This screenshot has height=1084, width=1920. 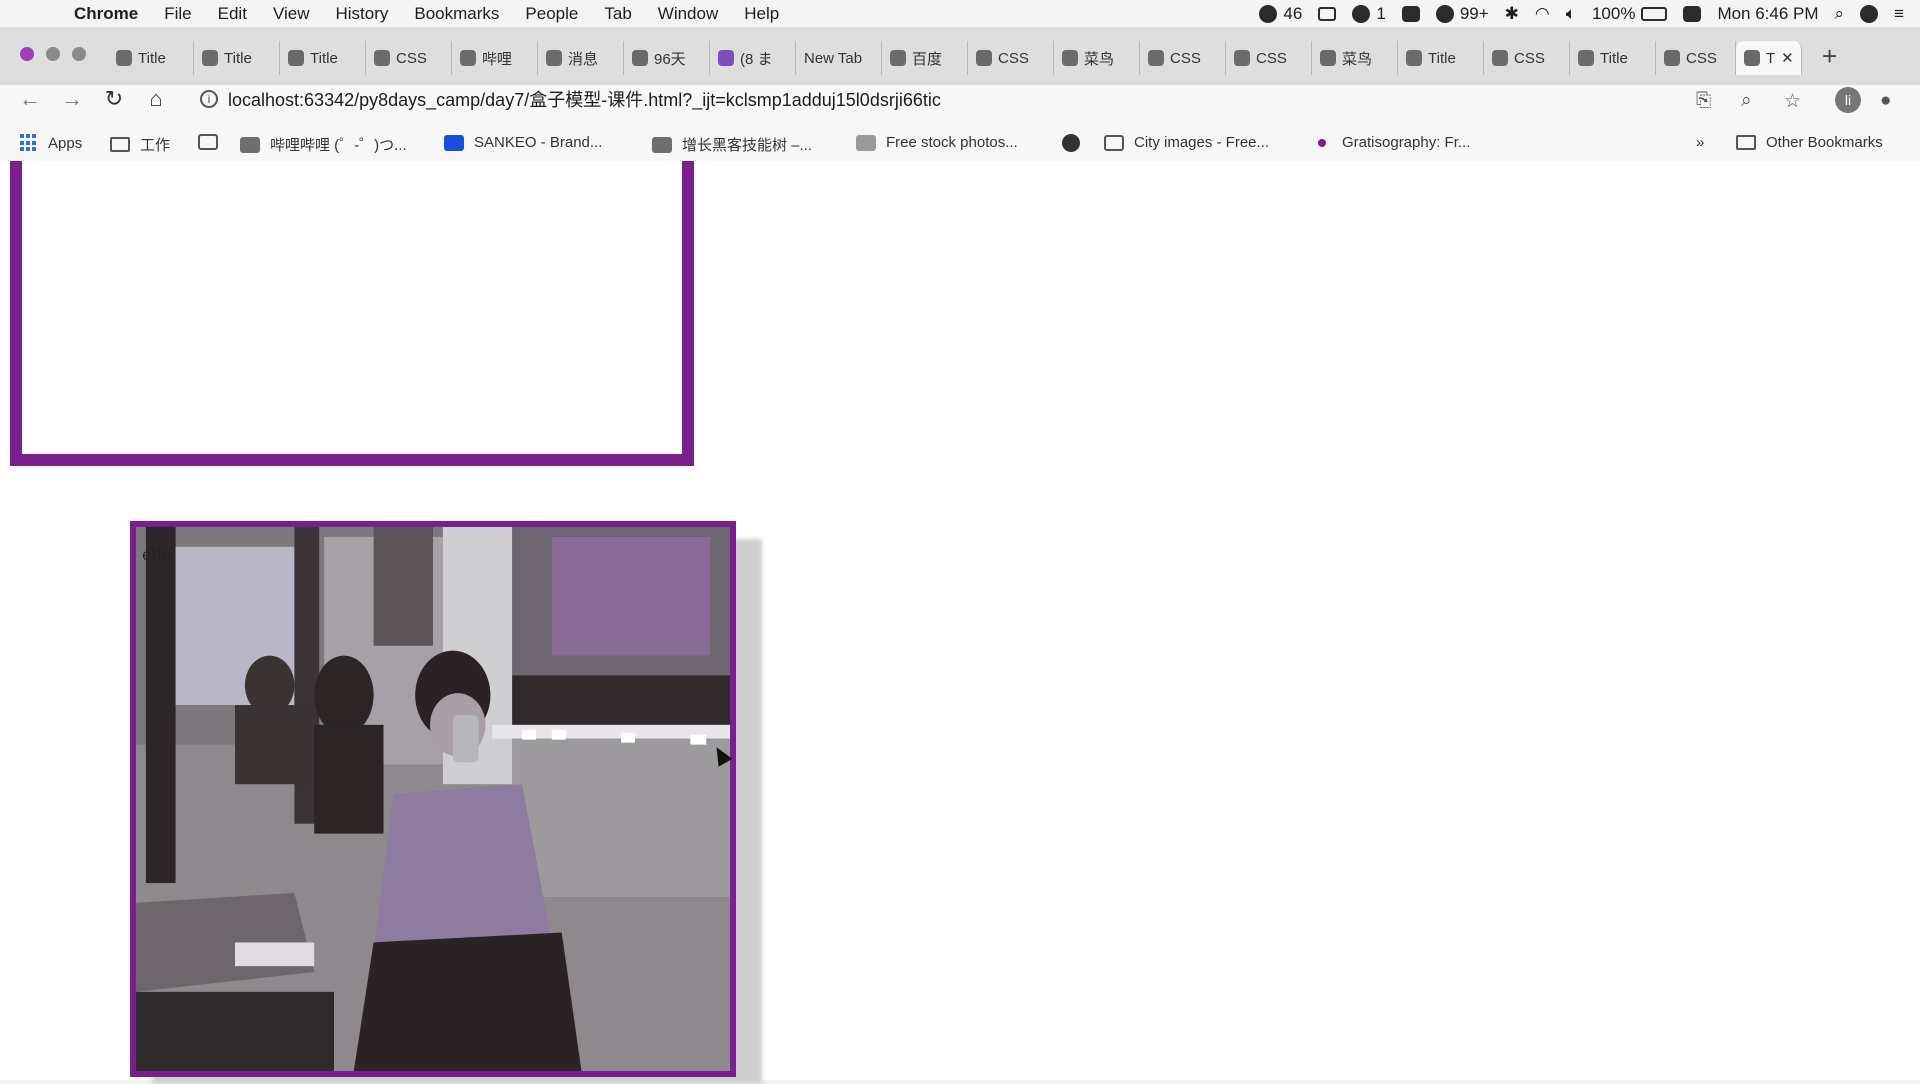 I want to click on forward-button: →, so click(x=72, y=99).